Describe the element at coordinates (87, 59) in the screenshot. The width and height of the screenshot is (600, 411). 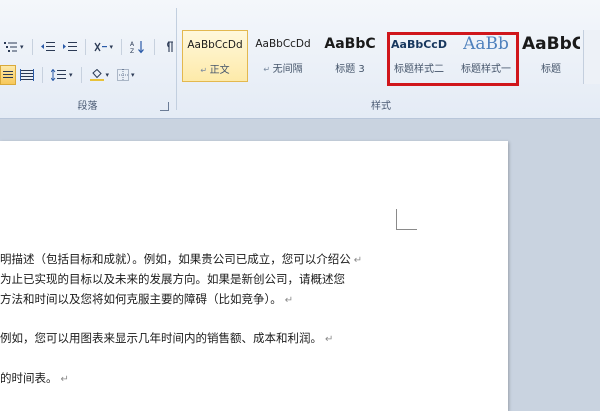
I see `paragraph-group: ▾ ▾ AZ ▾ ▾ ▾ 段落` at that location.